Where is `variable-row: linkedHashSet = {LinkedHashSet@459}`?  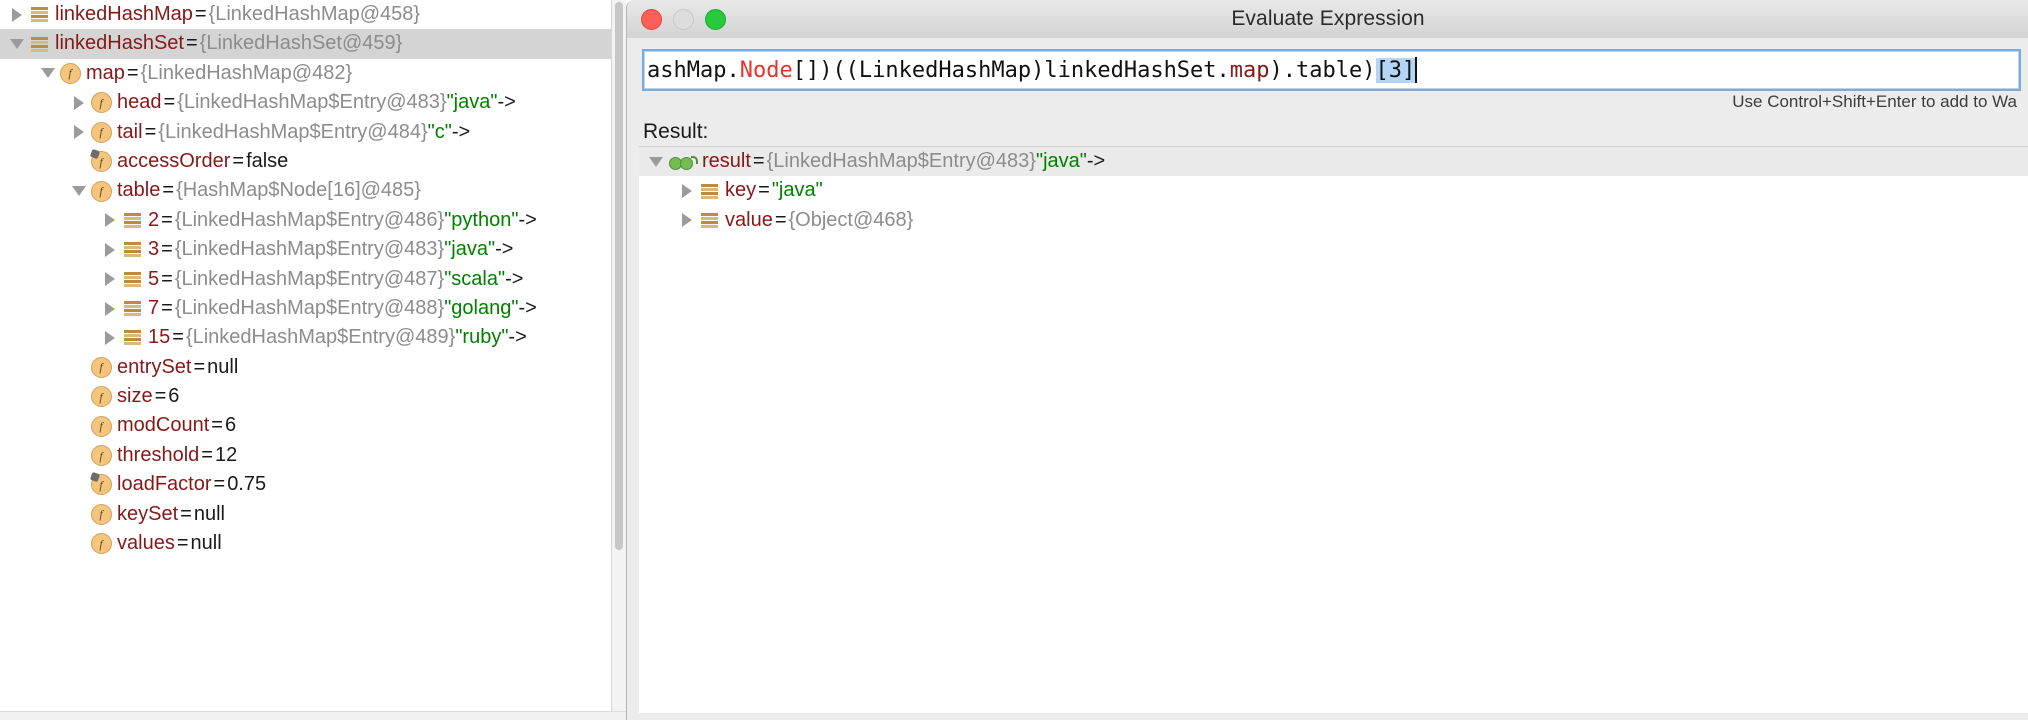 variable-row: linkedHashSet = {LinkedHashSet@459} is located at coordinates (313, 44).